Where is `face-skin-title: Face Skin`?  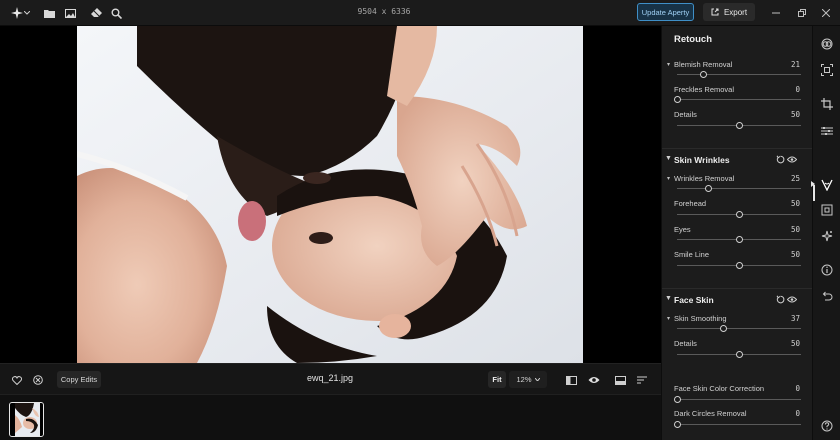 face-skin-title: Face Skin is located at coordinates (694, 300).